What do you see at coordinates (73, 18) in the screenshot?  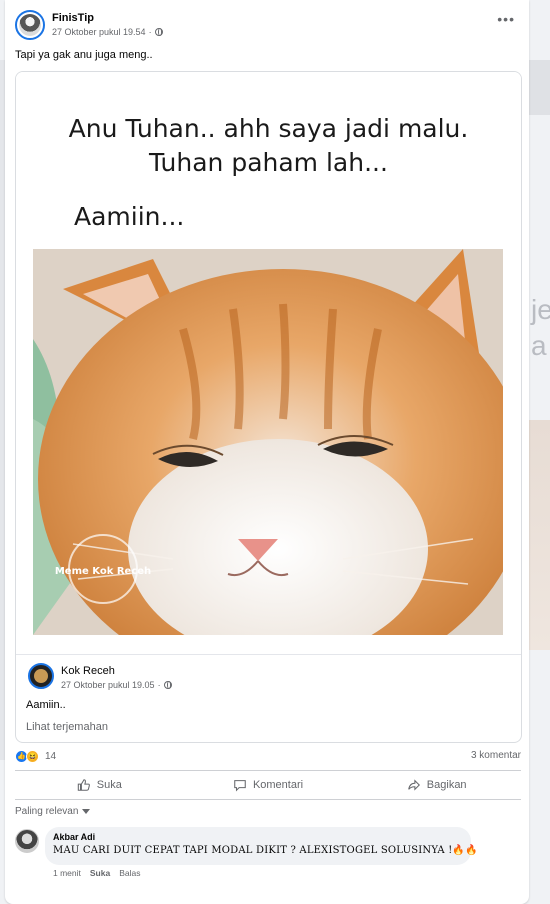 I see `author-name: FinisTip` at bounding box center [73, 18].